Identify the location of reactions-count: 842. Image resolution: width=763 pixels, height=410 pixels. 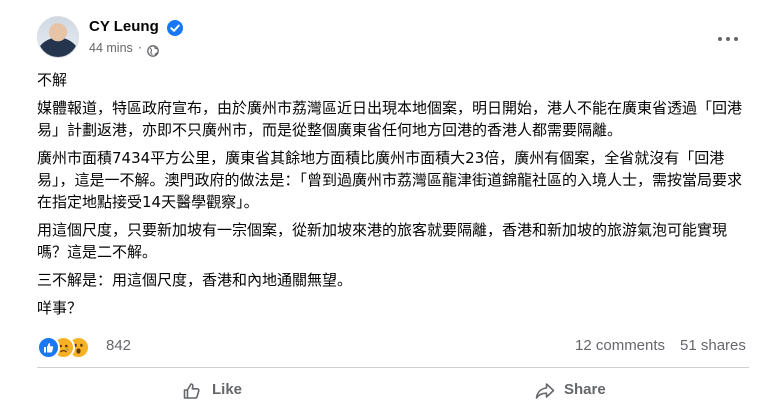
(118, 345).